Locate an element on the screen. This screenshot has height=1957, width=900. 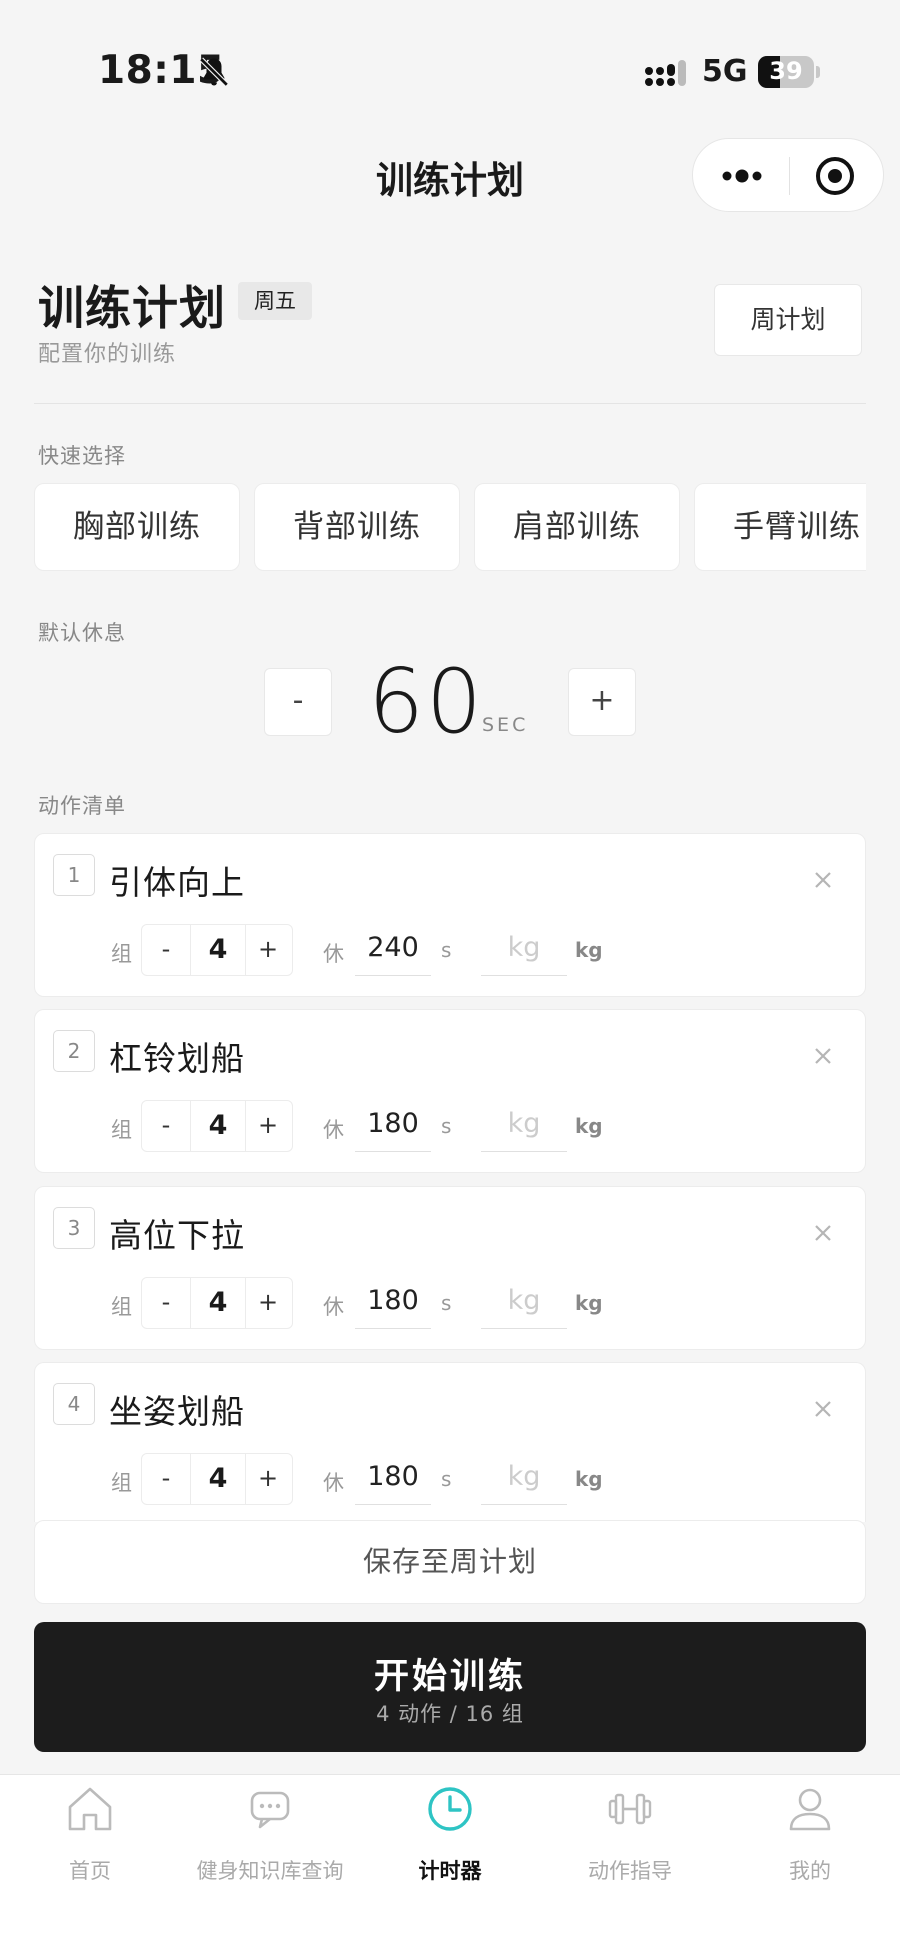
close-miniprogram-icon is located at coordinates (835, 176).